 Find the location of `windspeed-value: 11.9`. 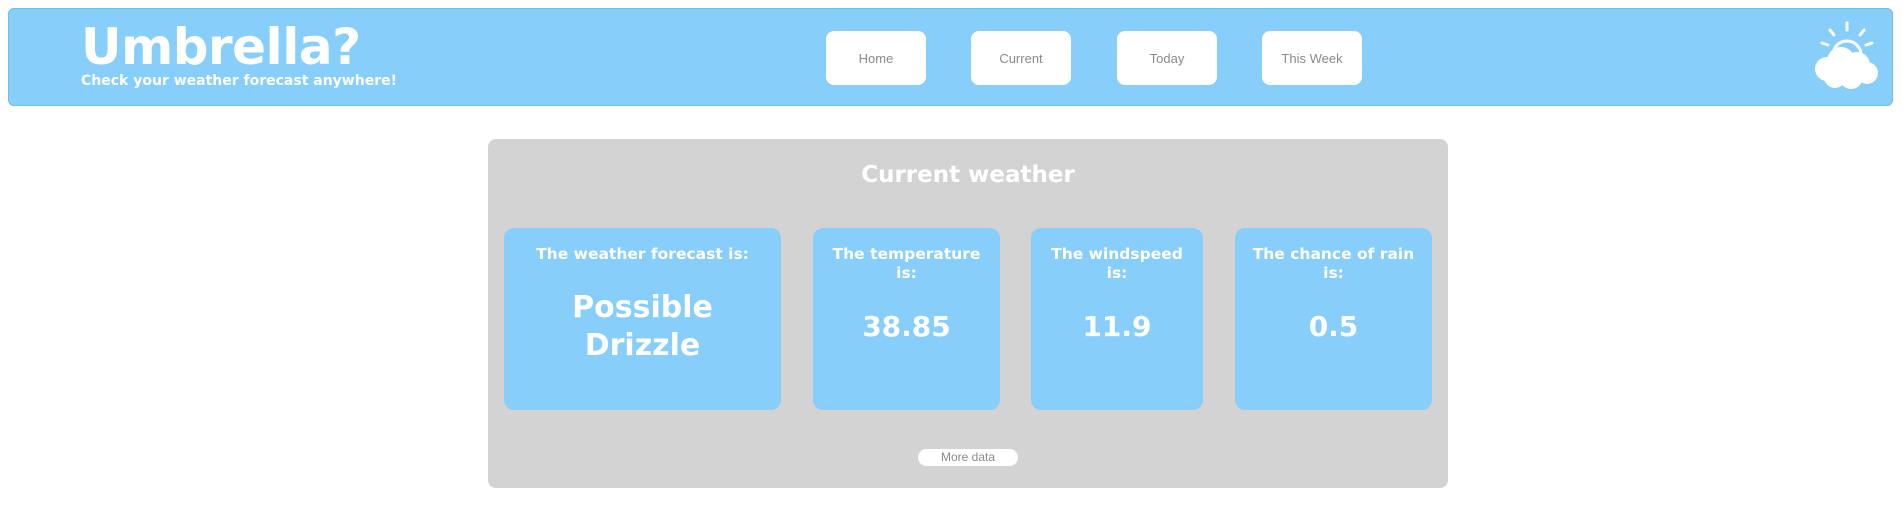

windspeed-value: 11.9 is located at coordinates (1117, 326).